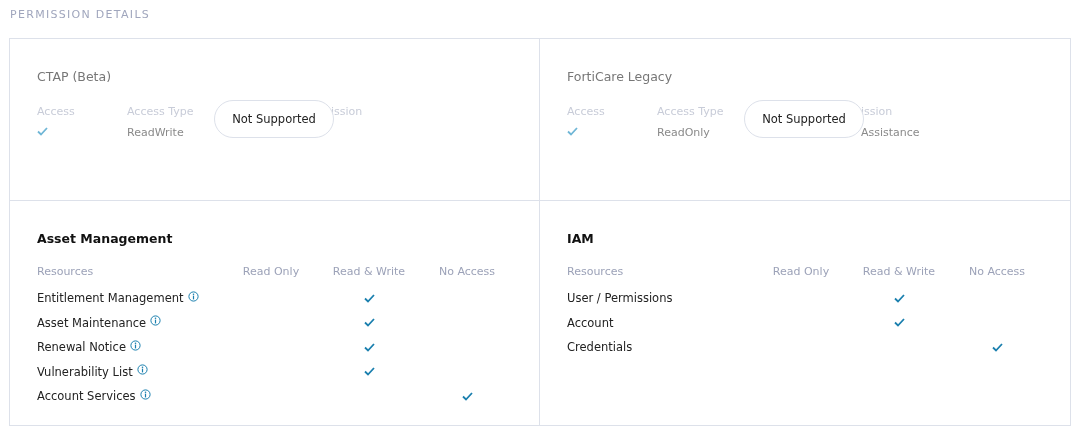 The width and height of the screenshot is (1079, 429). What do you see at coordinates (85, 371) in the screenshot?
I see `resource-name: Vulnerability List` at bounding box center [85, 371].